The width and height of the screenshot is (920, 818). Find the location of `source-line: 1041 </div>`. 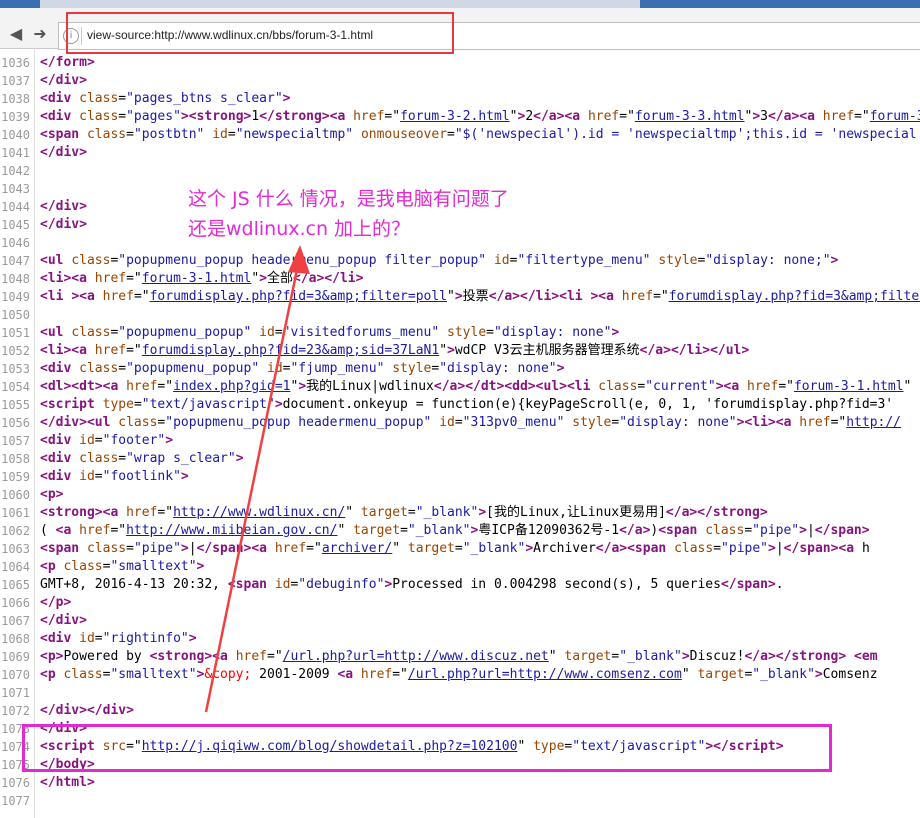

source-line: 1041 </div> is located at coordinates (460, 153).